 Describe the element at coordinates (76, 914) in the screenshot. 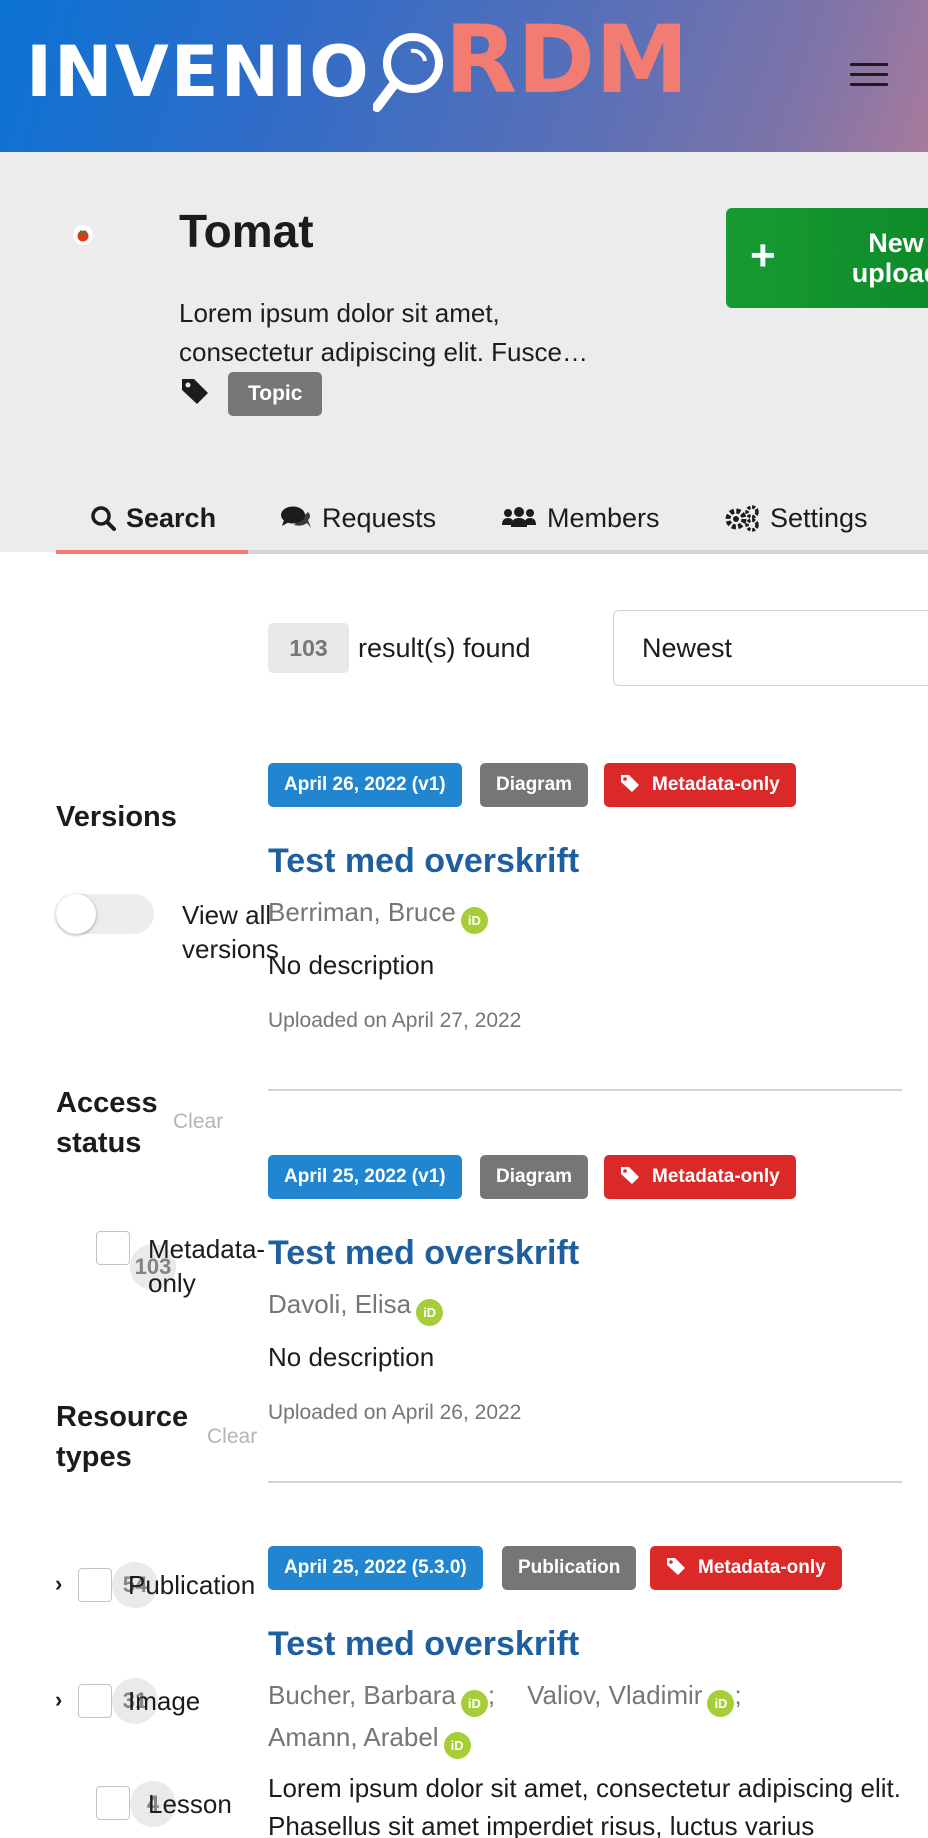

I see `toggle-knob` at that location.